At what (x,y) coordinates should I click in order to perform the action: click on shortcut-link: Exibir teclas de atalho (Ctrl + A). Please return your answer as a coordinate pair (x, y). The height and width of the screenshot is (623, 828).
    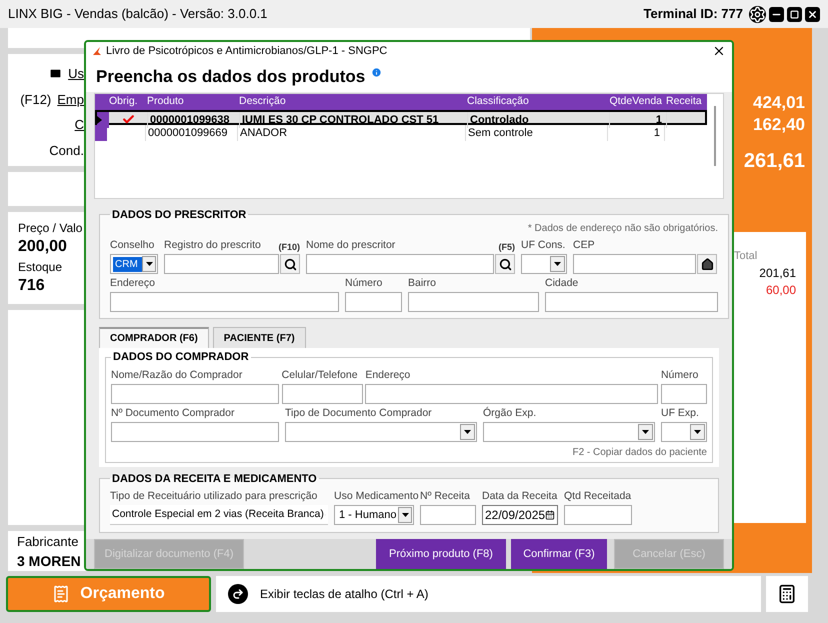
    Looking at the image, I should click on (344, 594).